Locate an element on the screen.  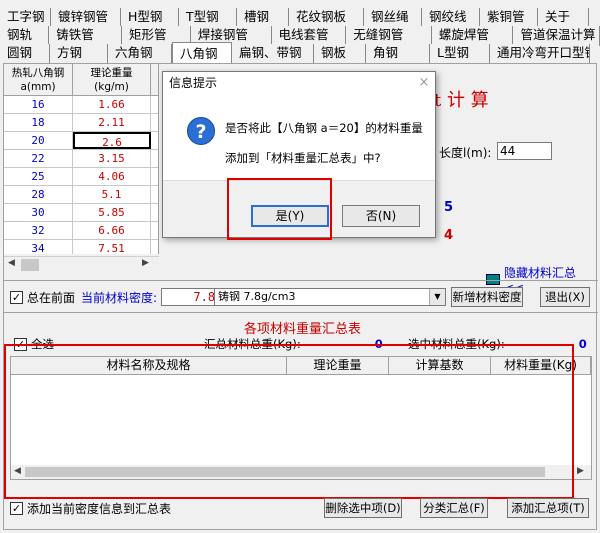
table-row: 28 5.1 is located at coordinates (81, 195).